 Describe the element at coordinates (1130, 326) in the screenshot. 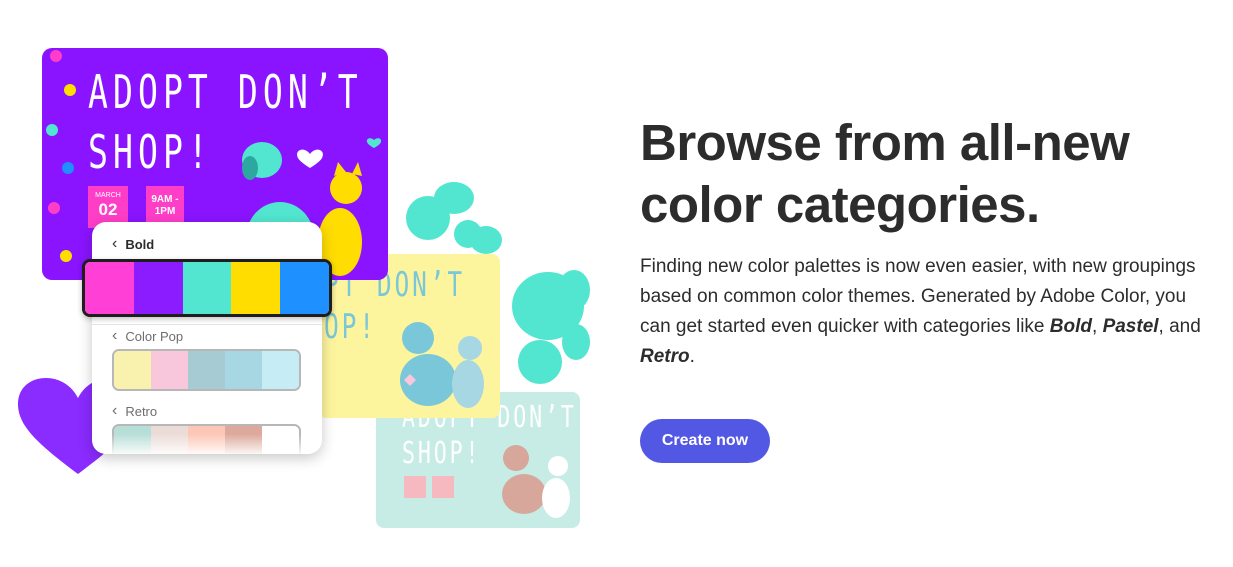

I see `category-pastel-label: Pastel` at that location.